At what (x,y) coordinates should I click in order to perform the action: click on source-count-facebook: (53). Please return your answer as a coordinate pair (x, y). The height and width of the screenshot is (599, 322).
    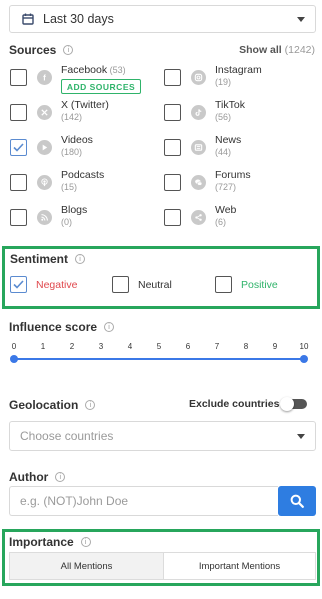
    Looking at the image, I should click on (116, 70).